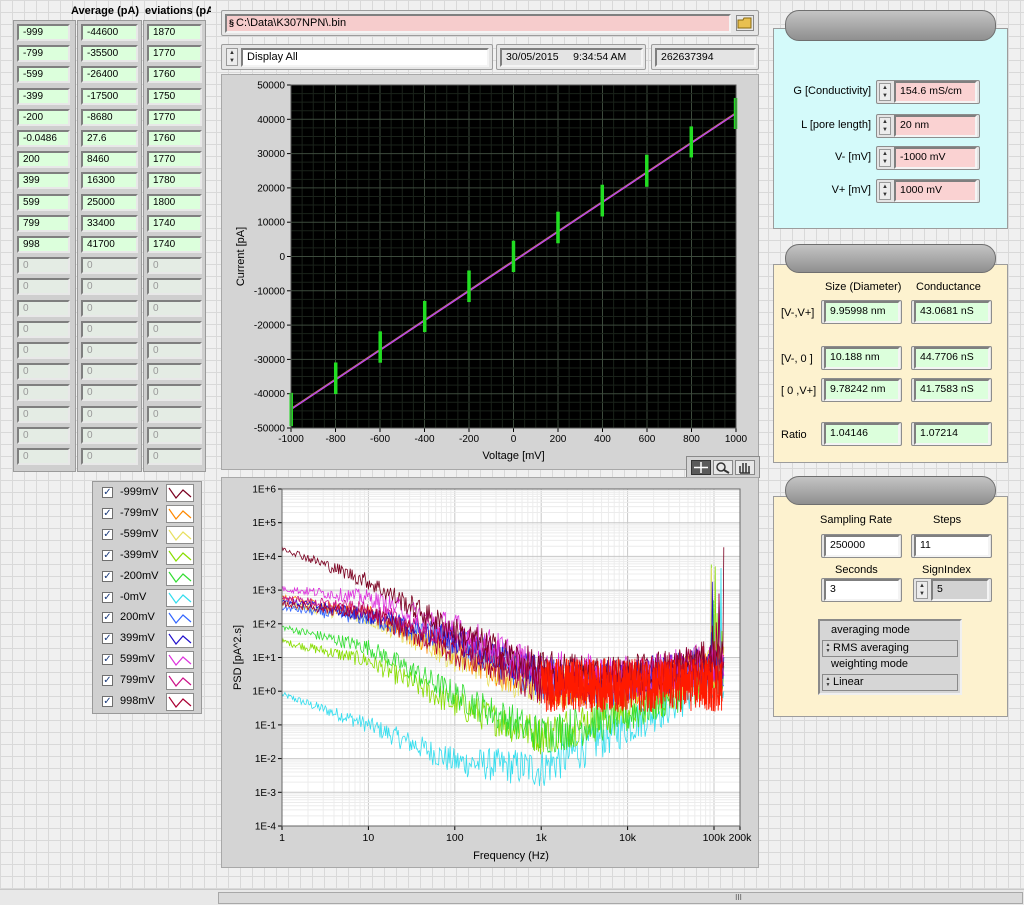 This screenshot has height=905, width=1024. What do you see at coordinates (109, 54) in the screenshot?
I see `average-cell: -35500` at bounding box center [109, 54].